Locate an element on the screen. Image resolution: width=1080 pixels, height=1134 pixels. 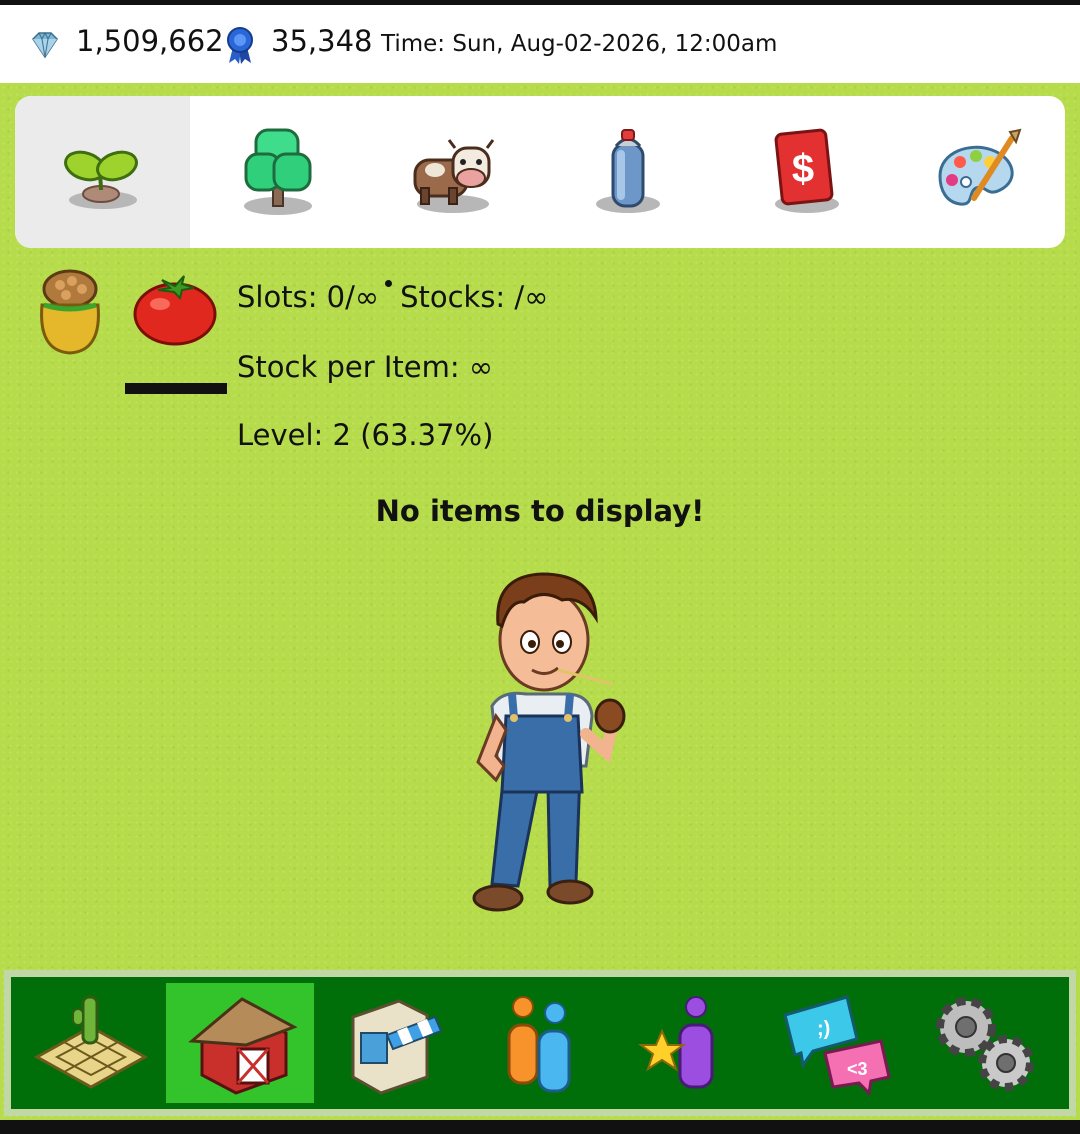
stock-per-item-text: Stock per Item: ∞ is located at coordinates (365, 367).